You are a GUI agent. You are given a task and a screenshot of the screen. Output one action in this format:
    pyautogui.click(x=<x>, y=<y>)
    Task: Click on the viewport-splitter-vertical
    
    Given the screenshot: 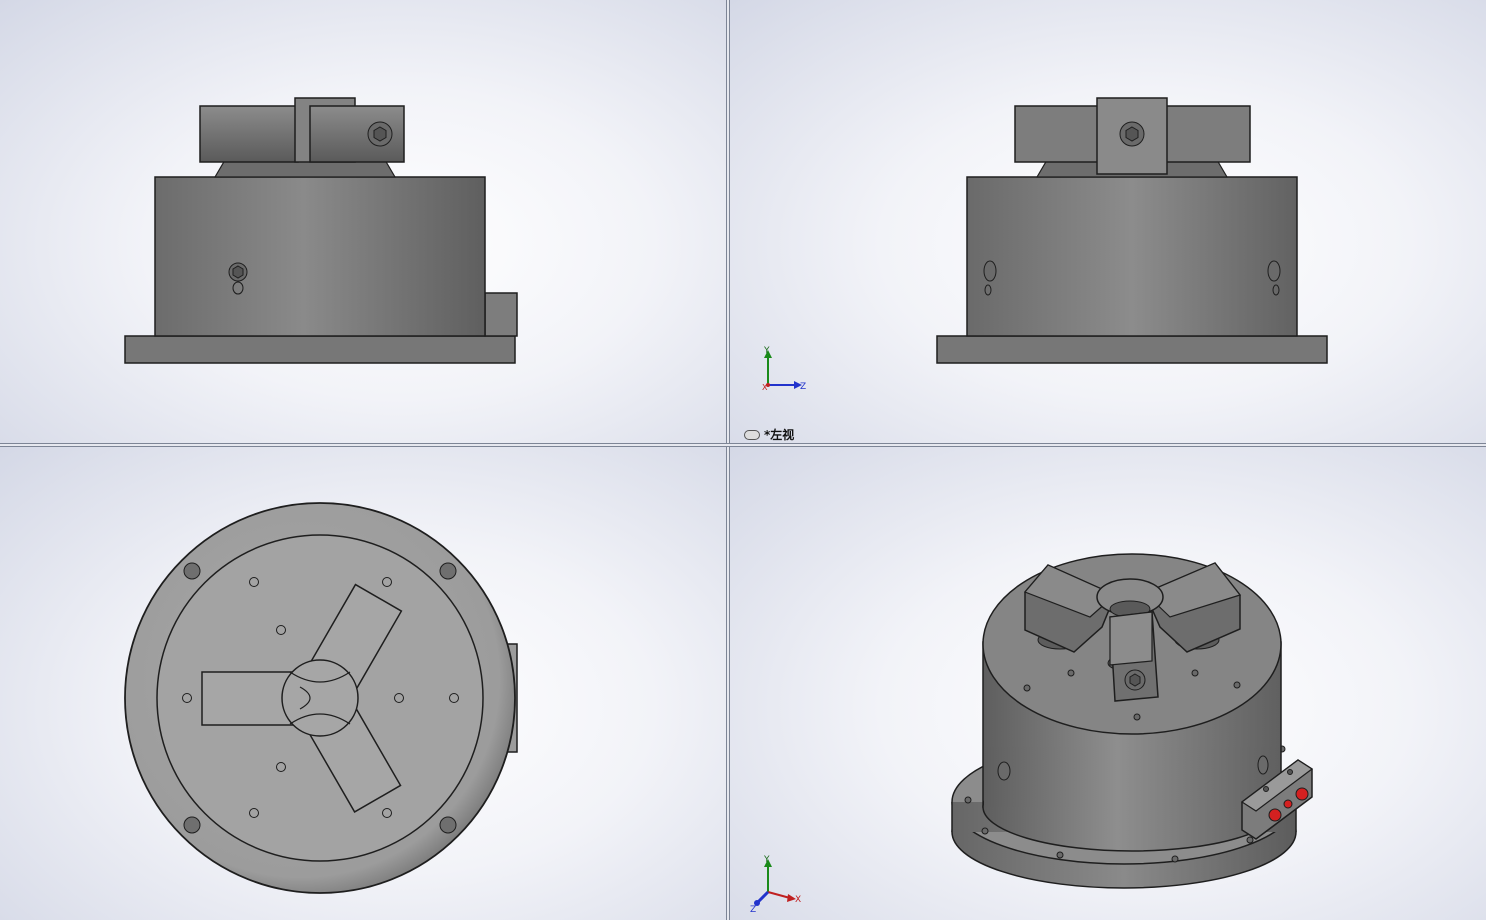 What is the action you would take?
    pyautogui.click(x=728, y=460)
    